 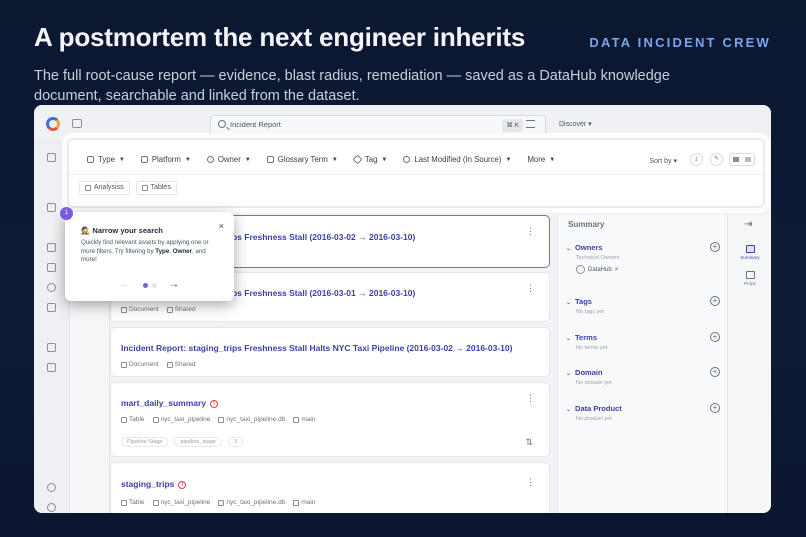 What do you see at coordinates (51, 267) in the screenshot?
I see `tag-icon` at bounding box center [51, 267].